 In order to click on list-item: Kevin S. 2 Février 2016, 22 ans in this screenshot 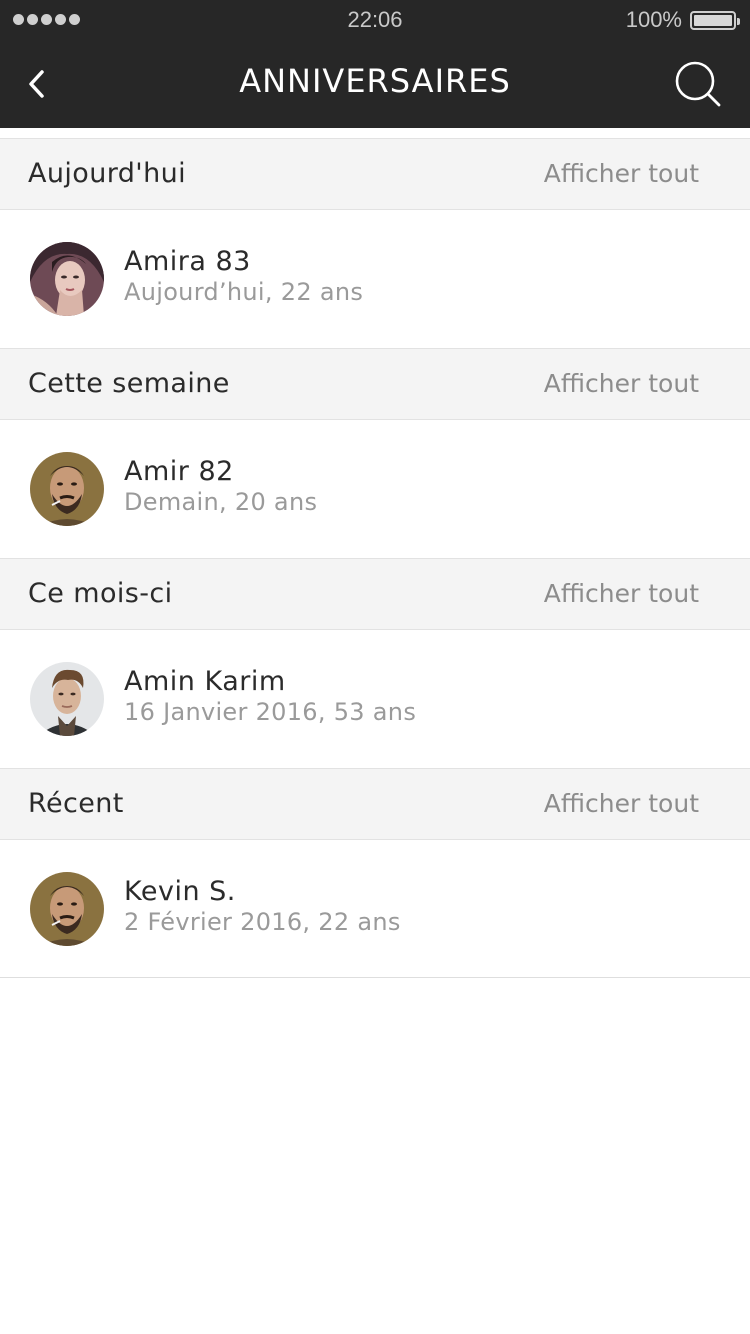, I will do `click(375, 909)`.